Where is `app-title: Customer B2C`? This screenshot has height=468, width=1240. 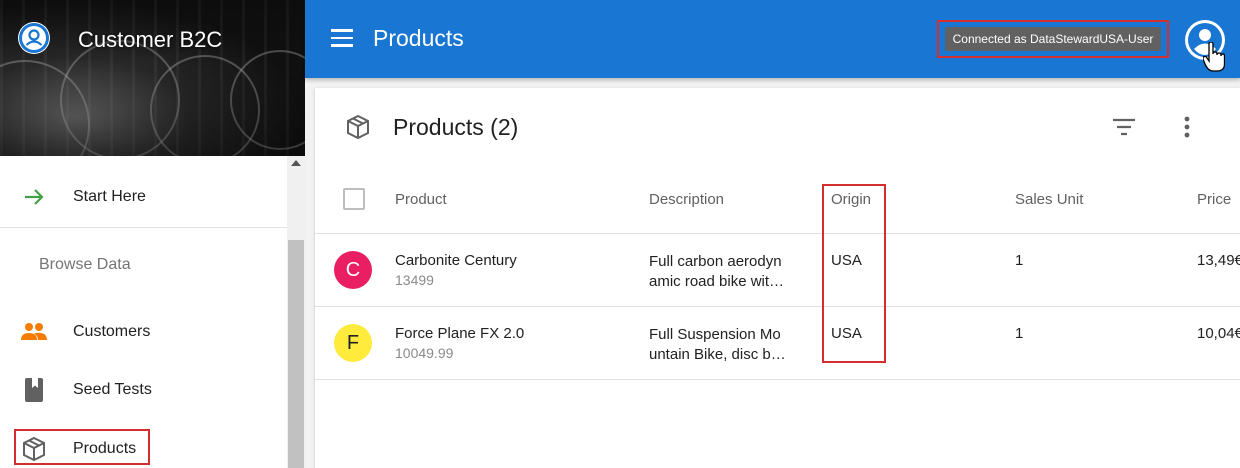
app-title: Customer B2C is located at coordinates (150, 39).